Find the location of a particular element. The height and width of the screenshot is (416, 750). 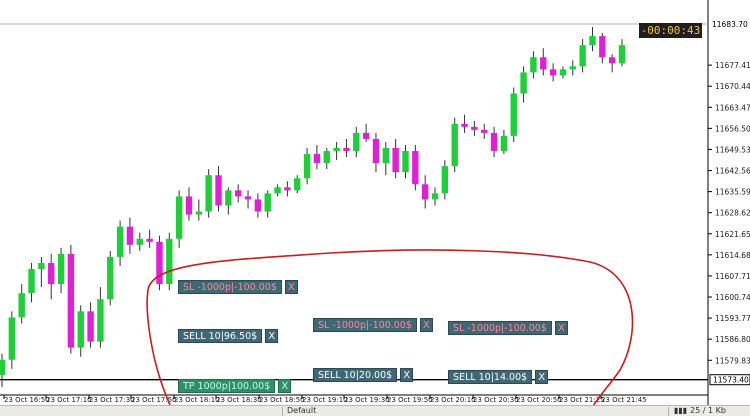

order-sl-2: SL -1000p|-100.00$ X is located at coordinates (373, 325).